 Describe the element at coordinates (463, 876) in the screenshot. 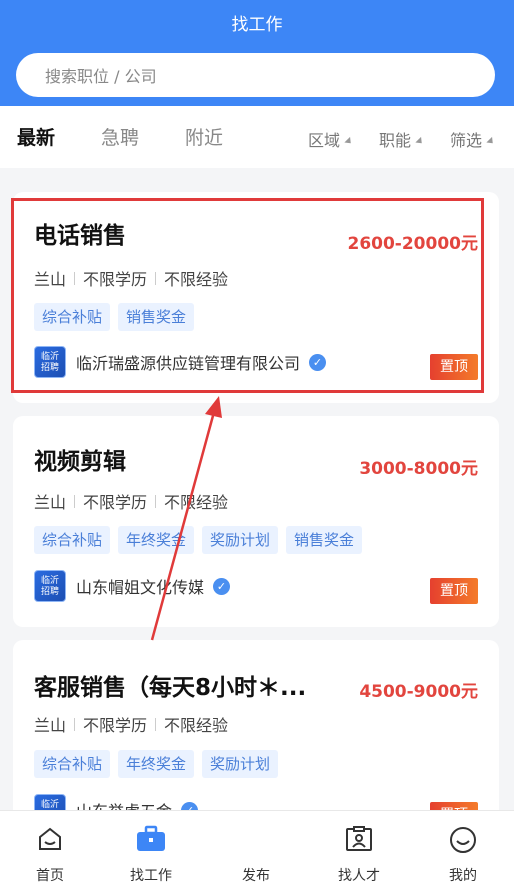

I see `nav-label: 我的` at that location.